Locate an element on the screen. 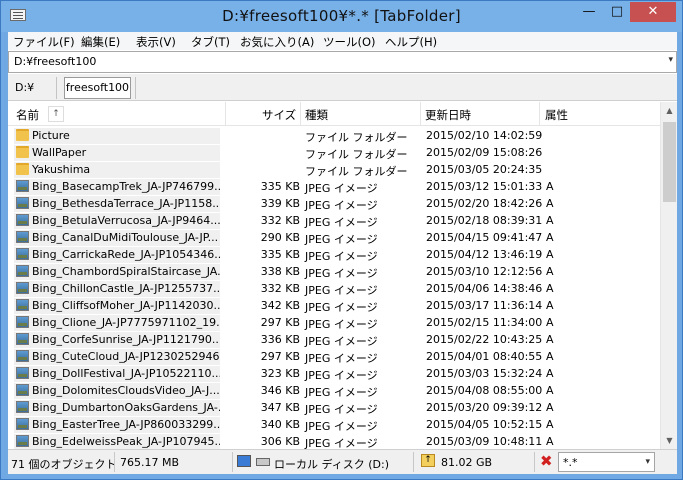 This screenshot has width=683, height=480. file-type: JPEG イメージ is located at coordinates (341, 256).